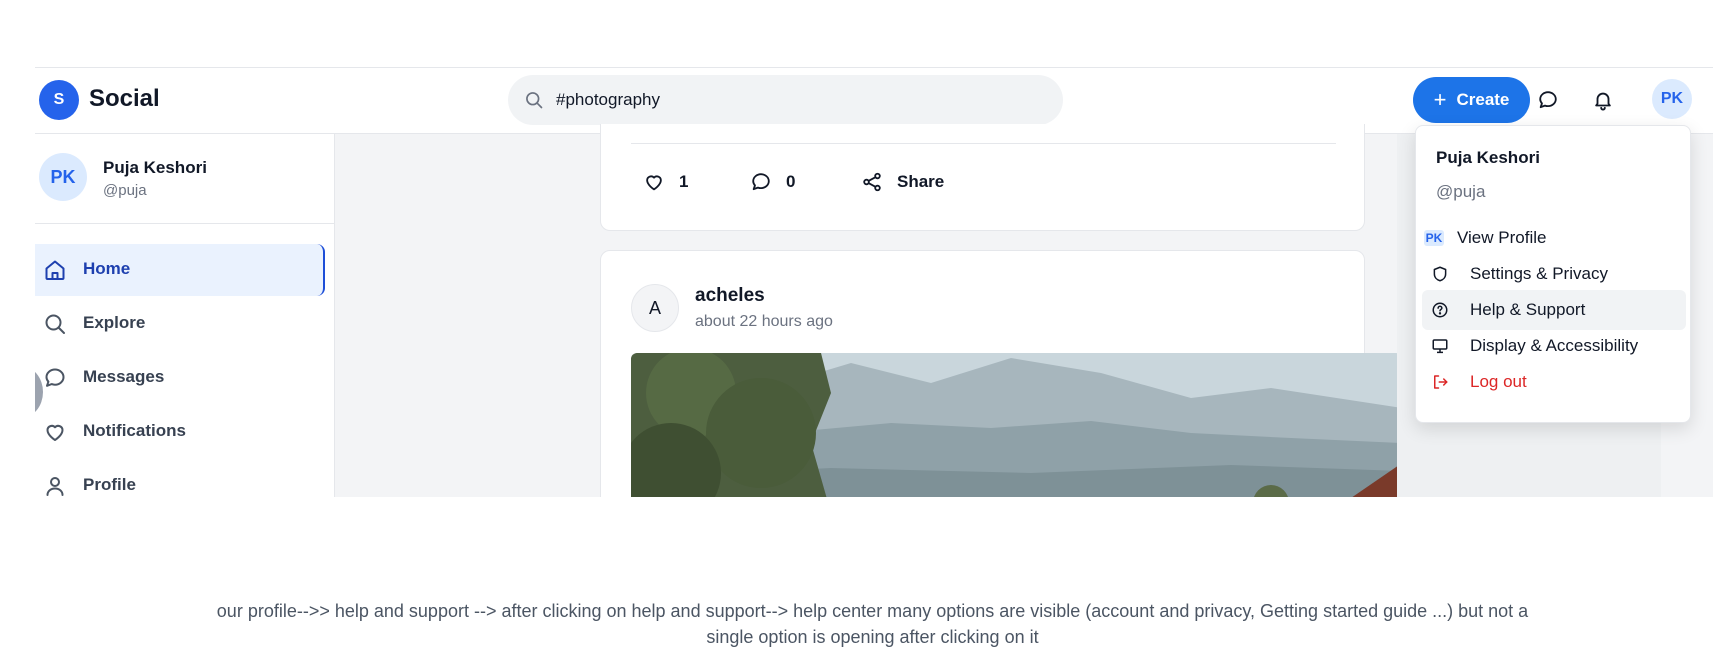 This screenshot has height=665, width=1713. I want to click on post-timestamp: about 22 hours ago, so click(764, 321).